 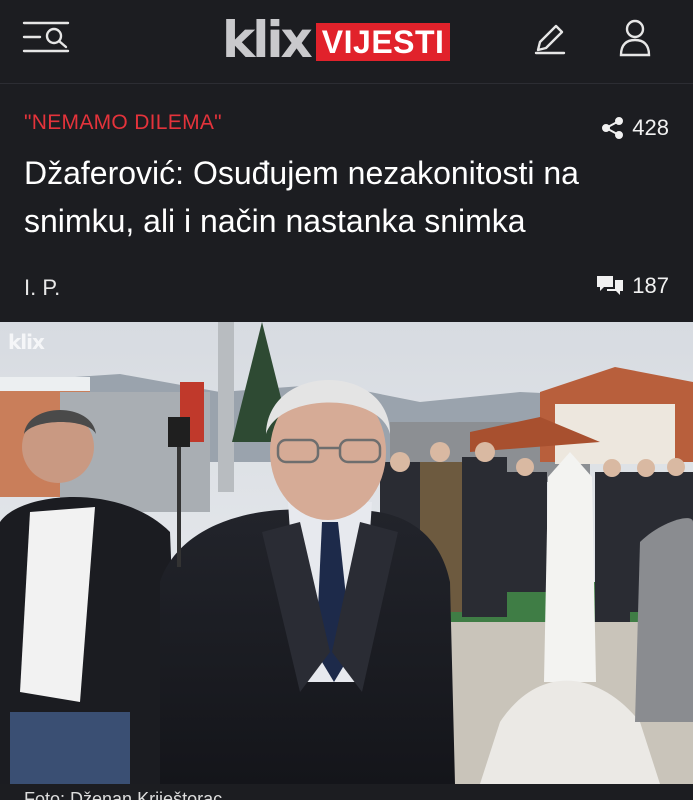 I want to click on share-button: 428, so click(x=635, y=128).